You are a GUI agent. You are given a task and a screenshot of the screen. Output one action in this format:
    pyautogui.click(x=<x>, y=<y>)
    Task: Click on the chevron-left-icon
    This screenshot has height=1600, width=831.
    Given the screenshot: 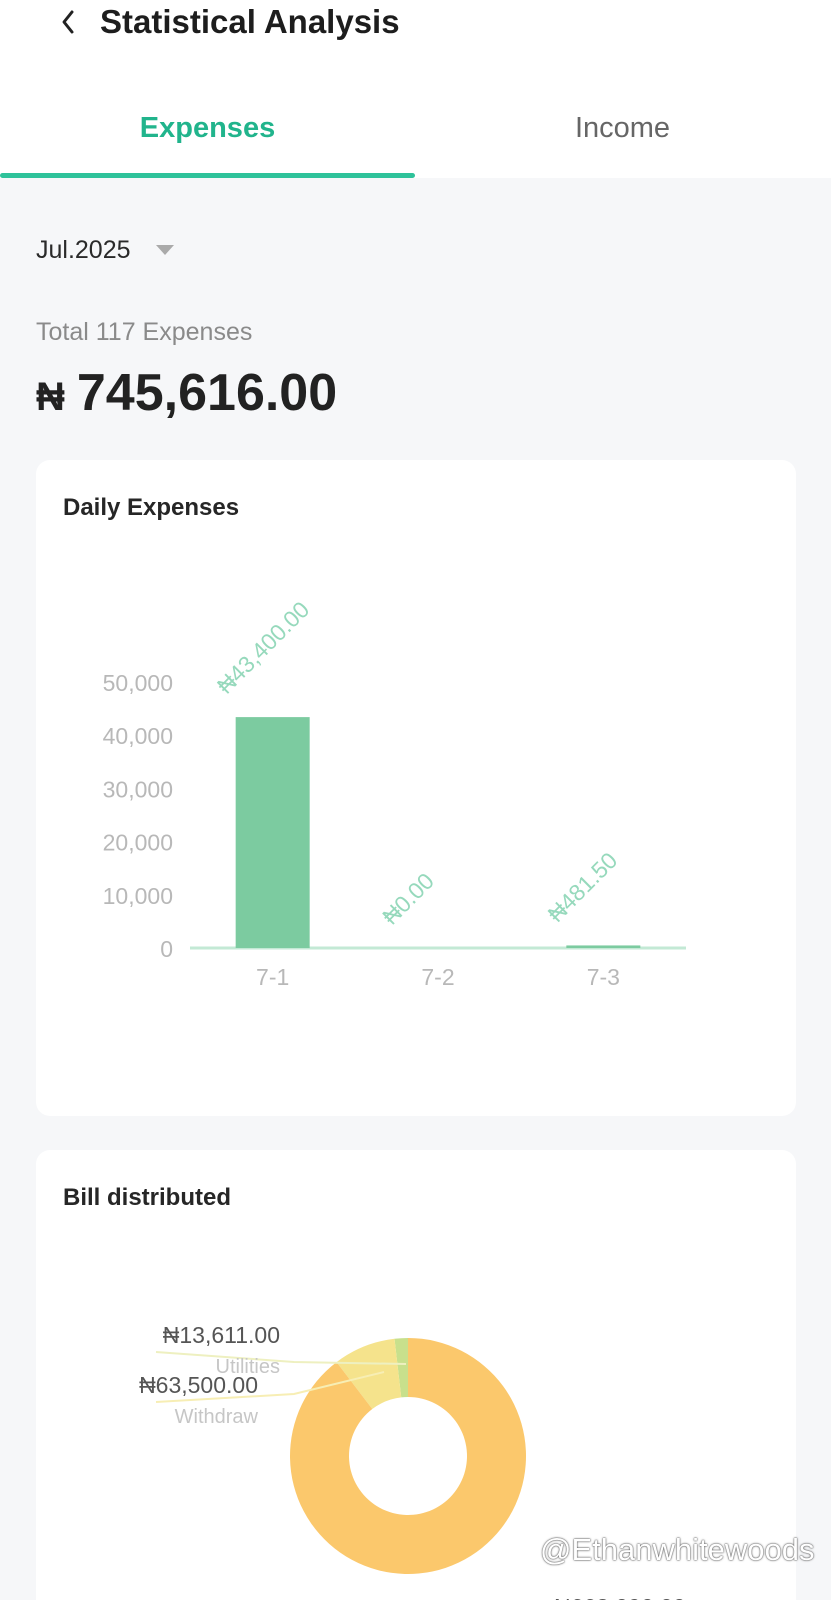 What is the action you would take?
    pyautogui.click(x=68, y=22)
    